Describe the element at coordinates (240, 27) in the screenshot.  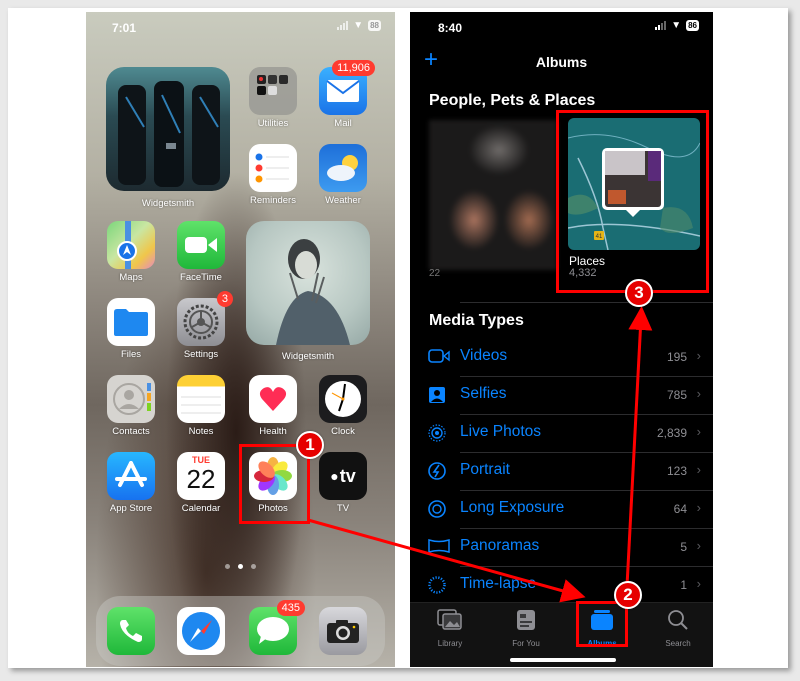
I see `status-bar: 7:01 ▼ 88` at that location.